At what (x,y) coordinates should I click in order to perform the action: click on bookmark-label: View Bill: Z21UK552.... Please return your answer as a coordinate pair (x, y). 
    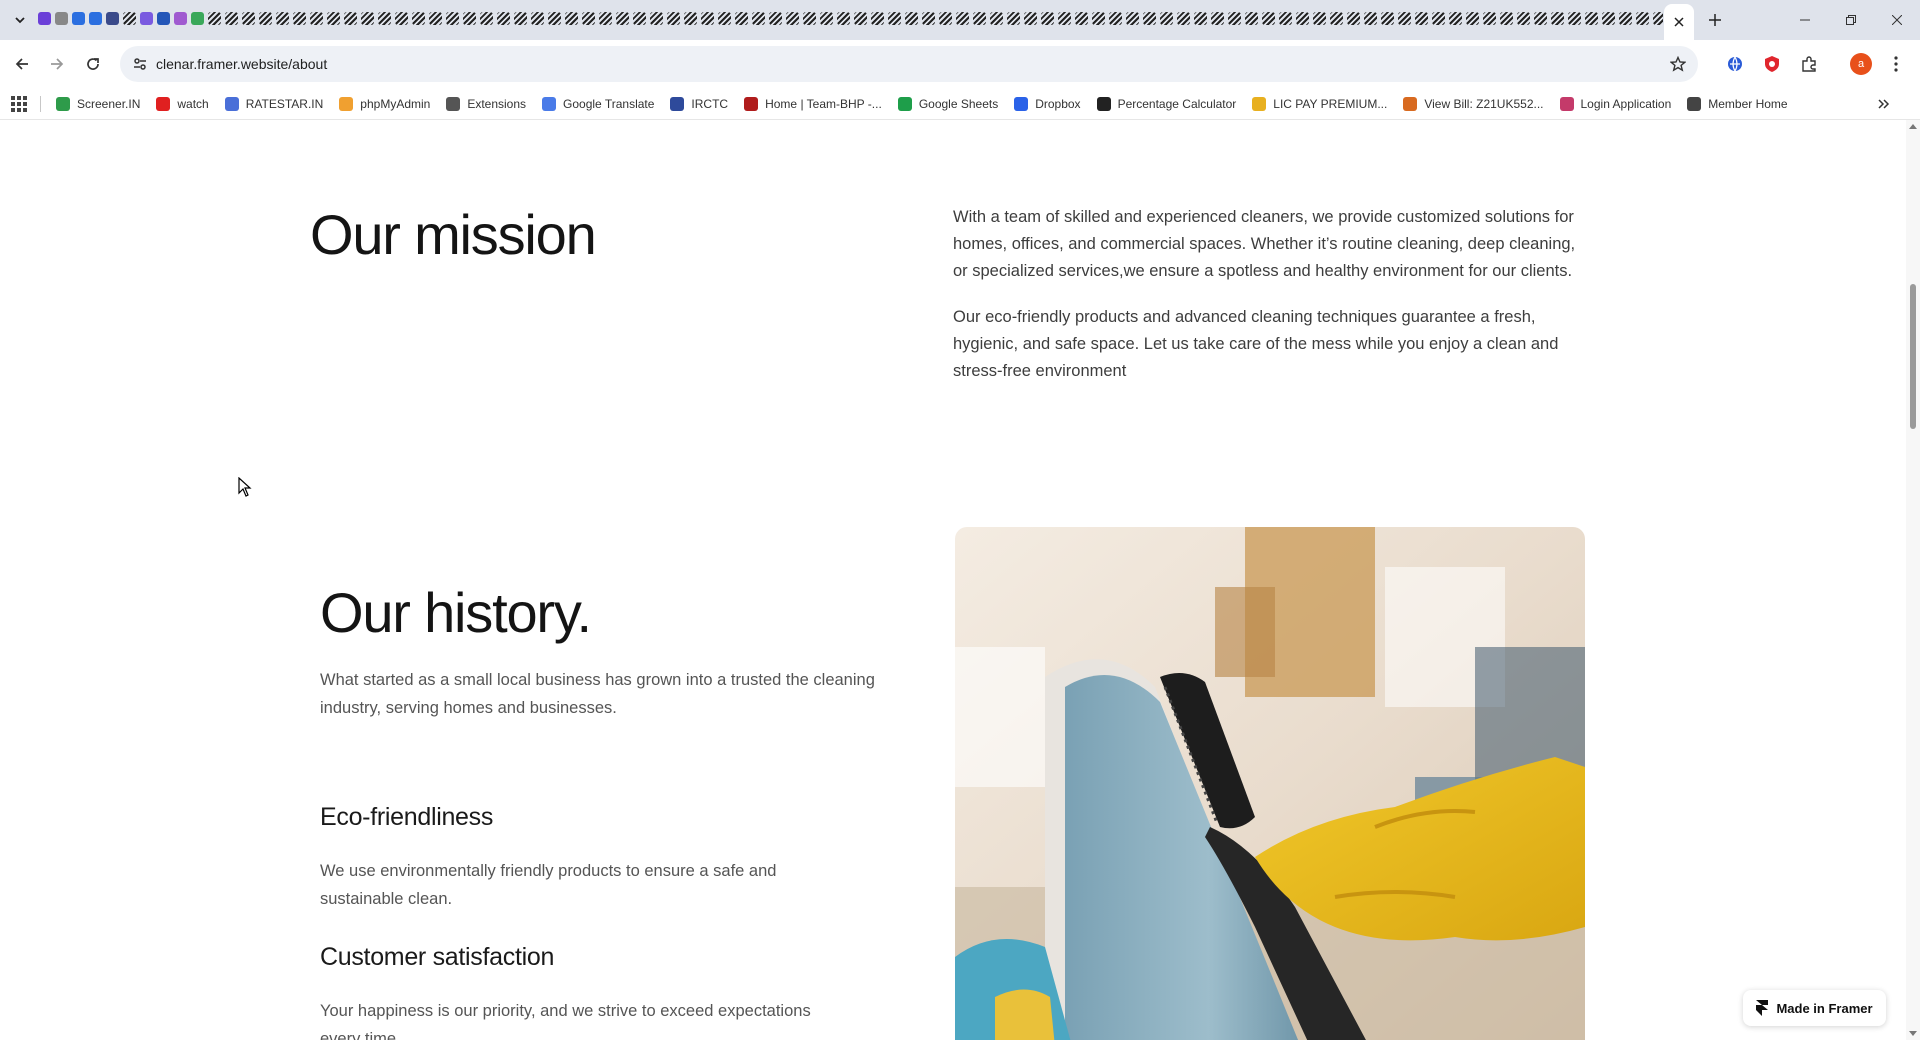
    Looking at the image, I should click on (1484, 104).